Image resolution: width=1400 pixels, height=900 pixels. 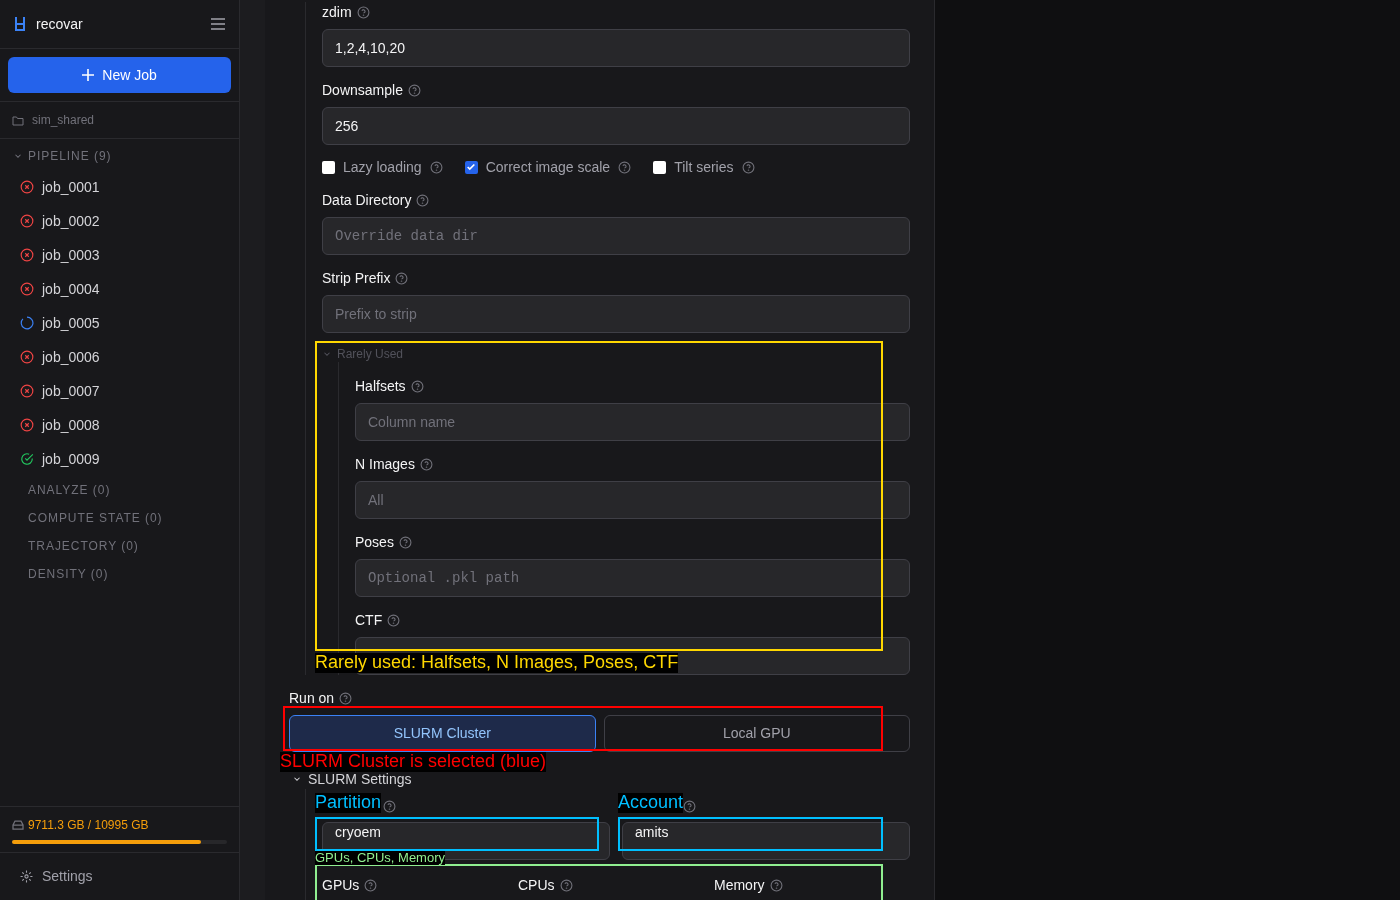 What do you see at coordinates (348, 803) in the screenshot?
I see `annotation-tooltip: Partition` at bounding box center [348, 803].